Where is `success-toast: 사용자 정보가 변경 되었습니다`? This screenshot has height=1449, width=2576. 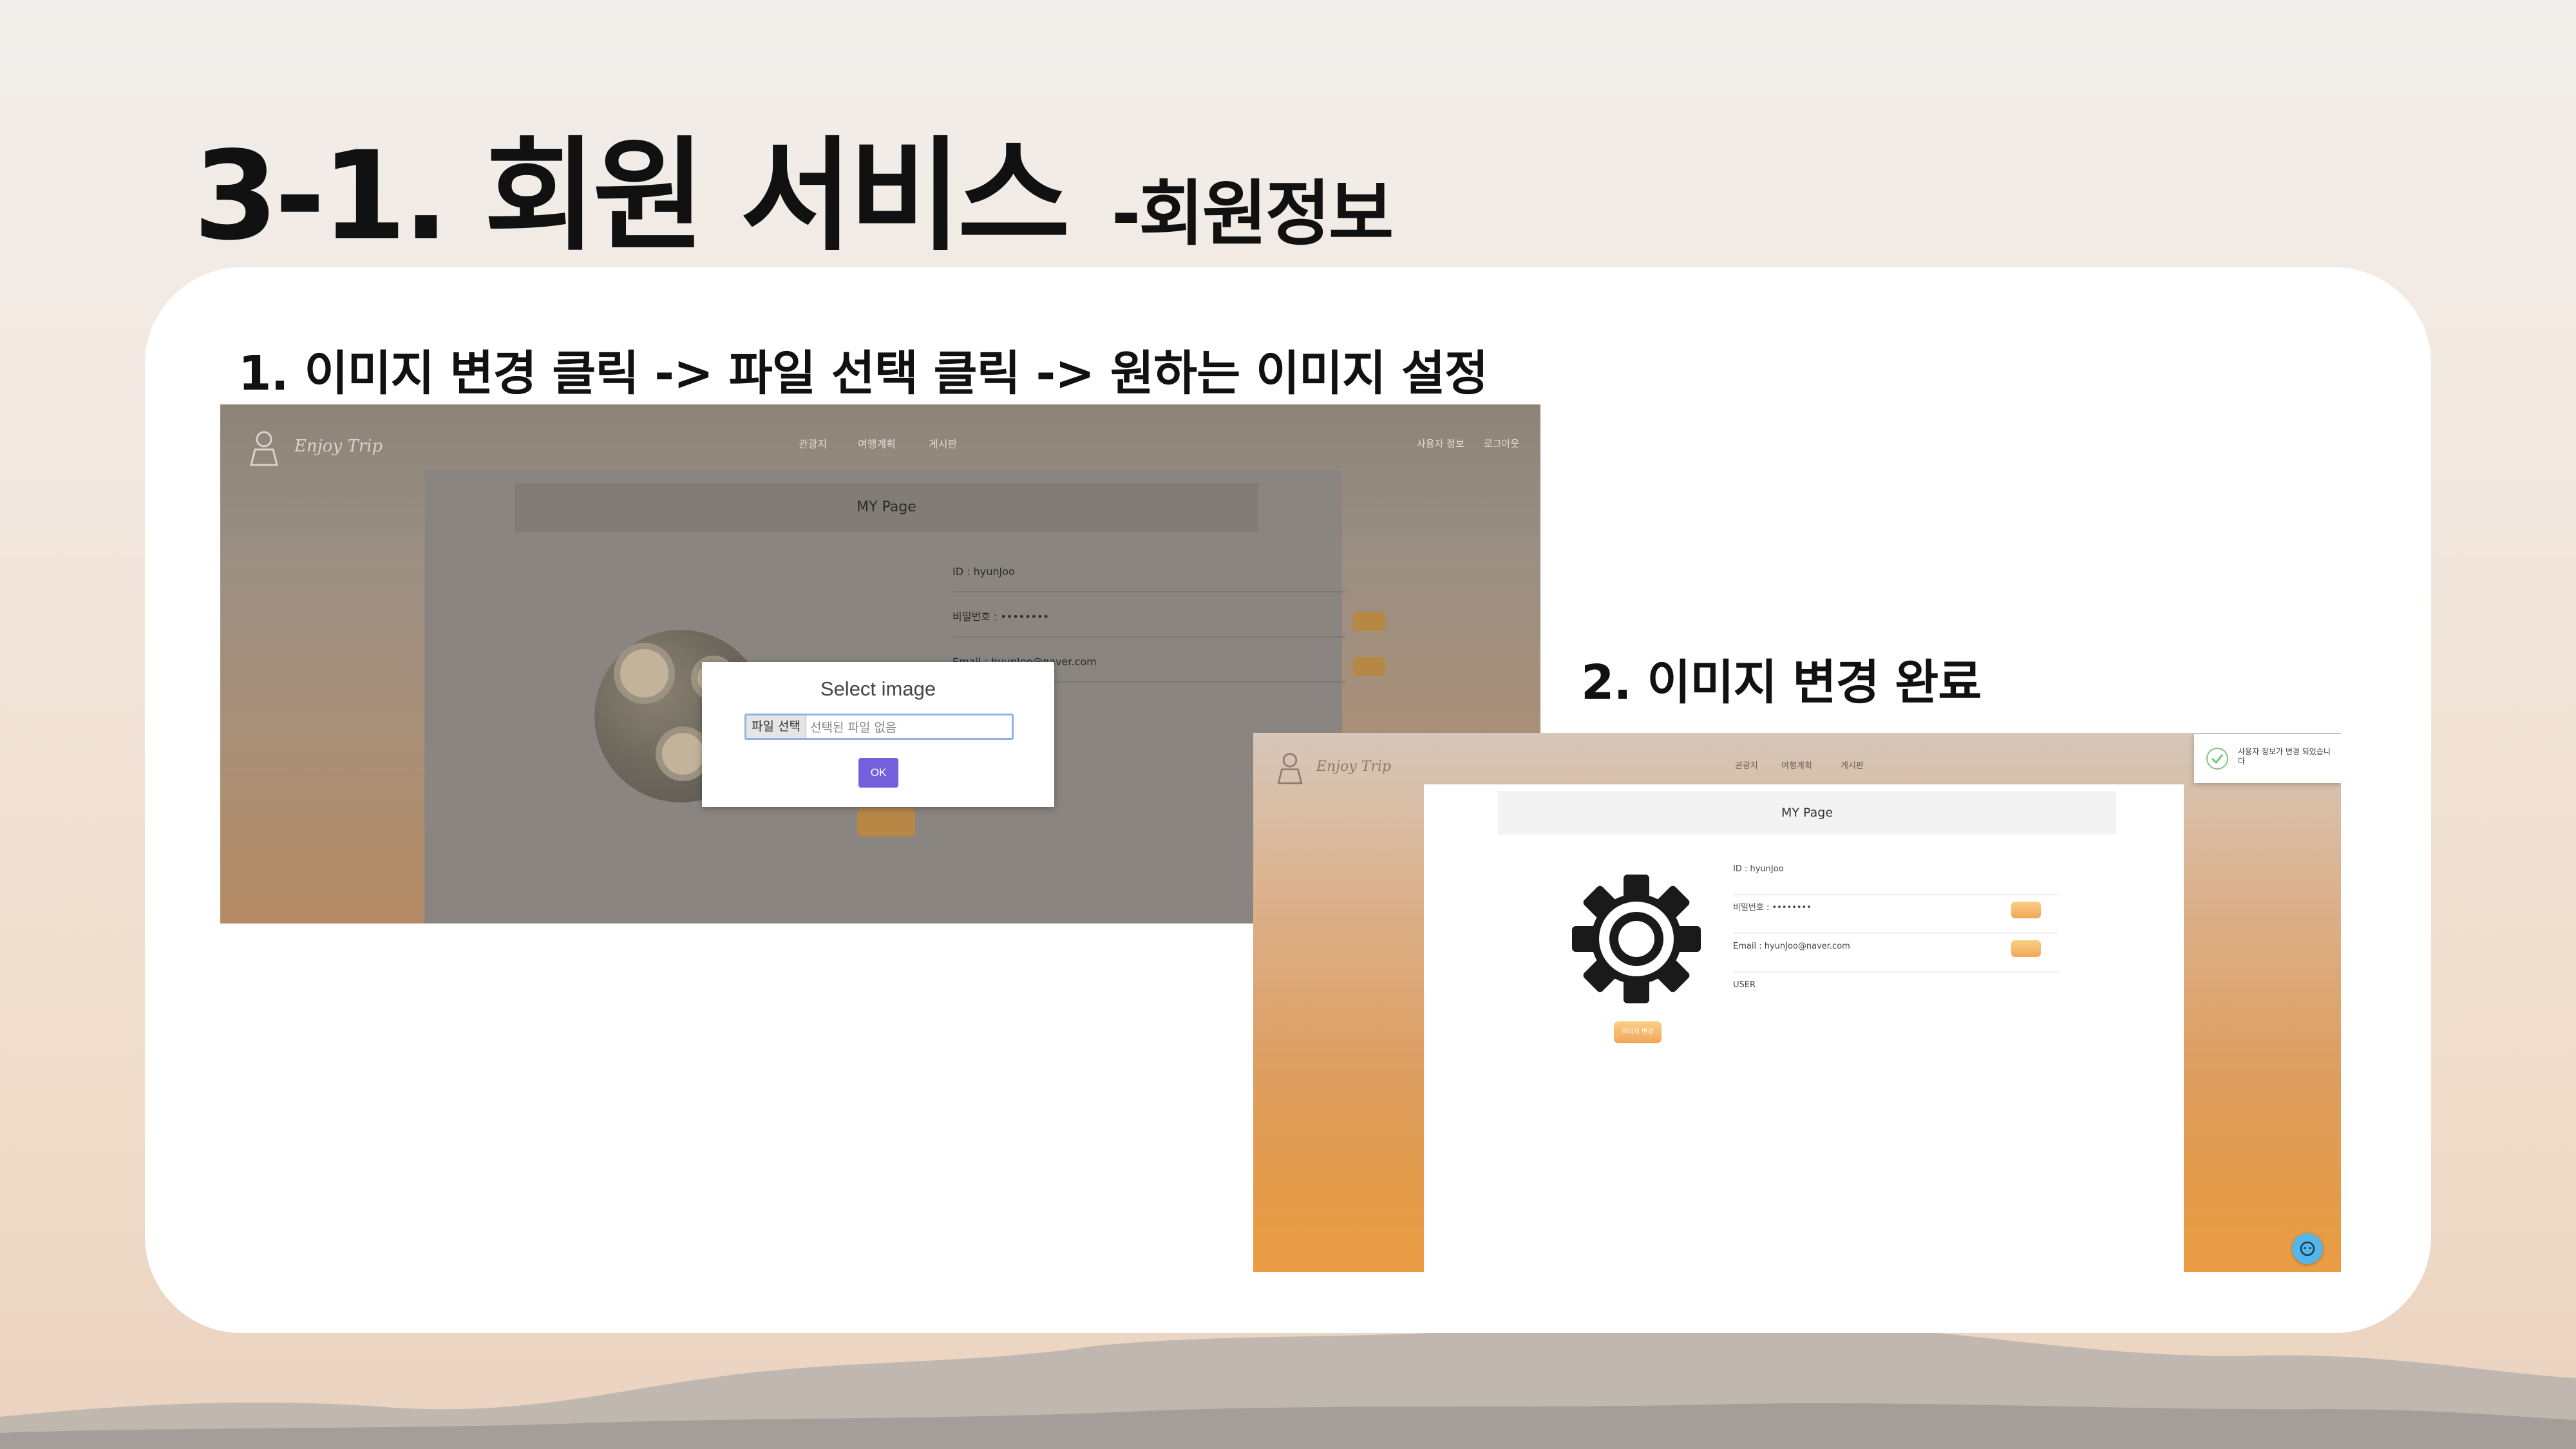 success-toast: 사용자 정보가 변경 되었습니다 is located at coordinates (2267, 758).